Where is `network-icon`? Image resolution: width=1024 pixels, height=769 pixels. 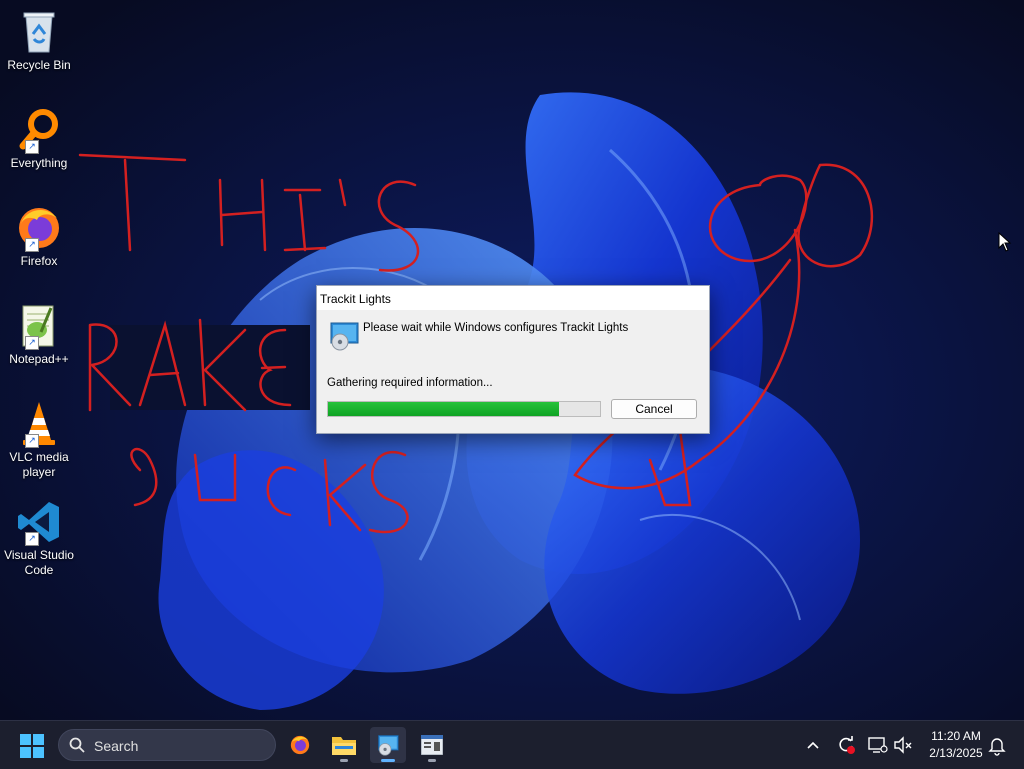
network-icon is located at coordinates (877, 745).